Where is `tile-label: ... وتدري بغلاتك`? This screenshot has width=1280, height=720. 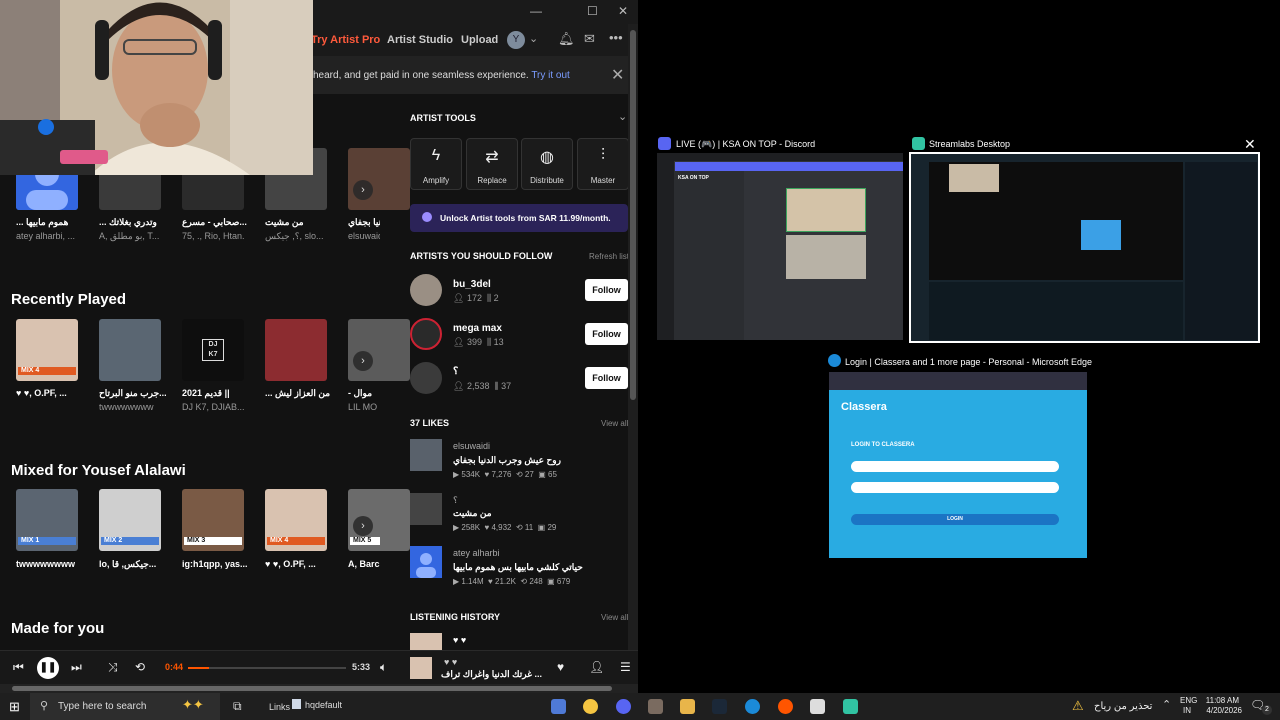 tile-label: ... وتدري بغلاتك is located at coordinates (139, 222).